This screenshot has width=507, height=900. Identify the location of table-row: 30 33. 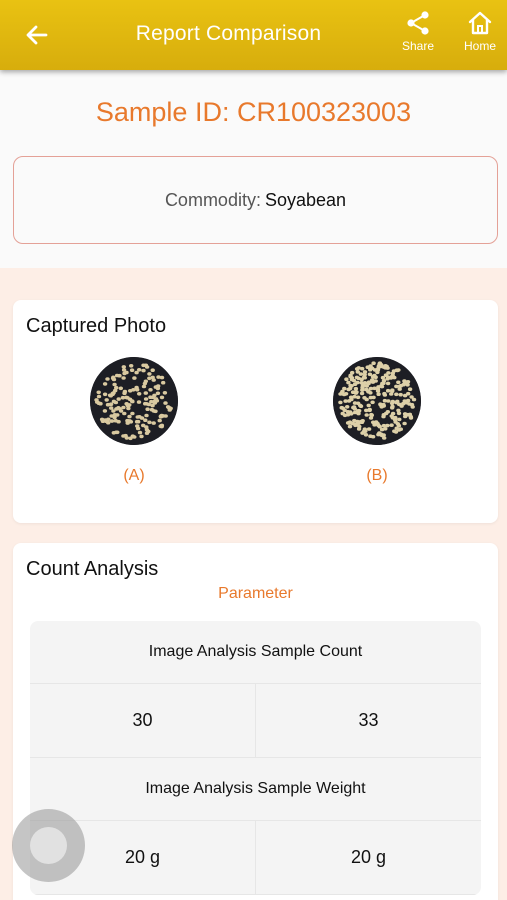
(255, 721).